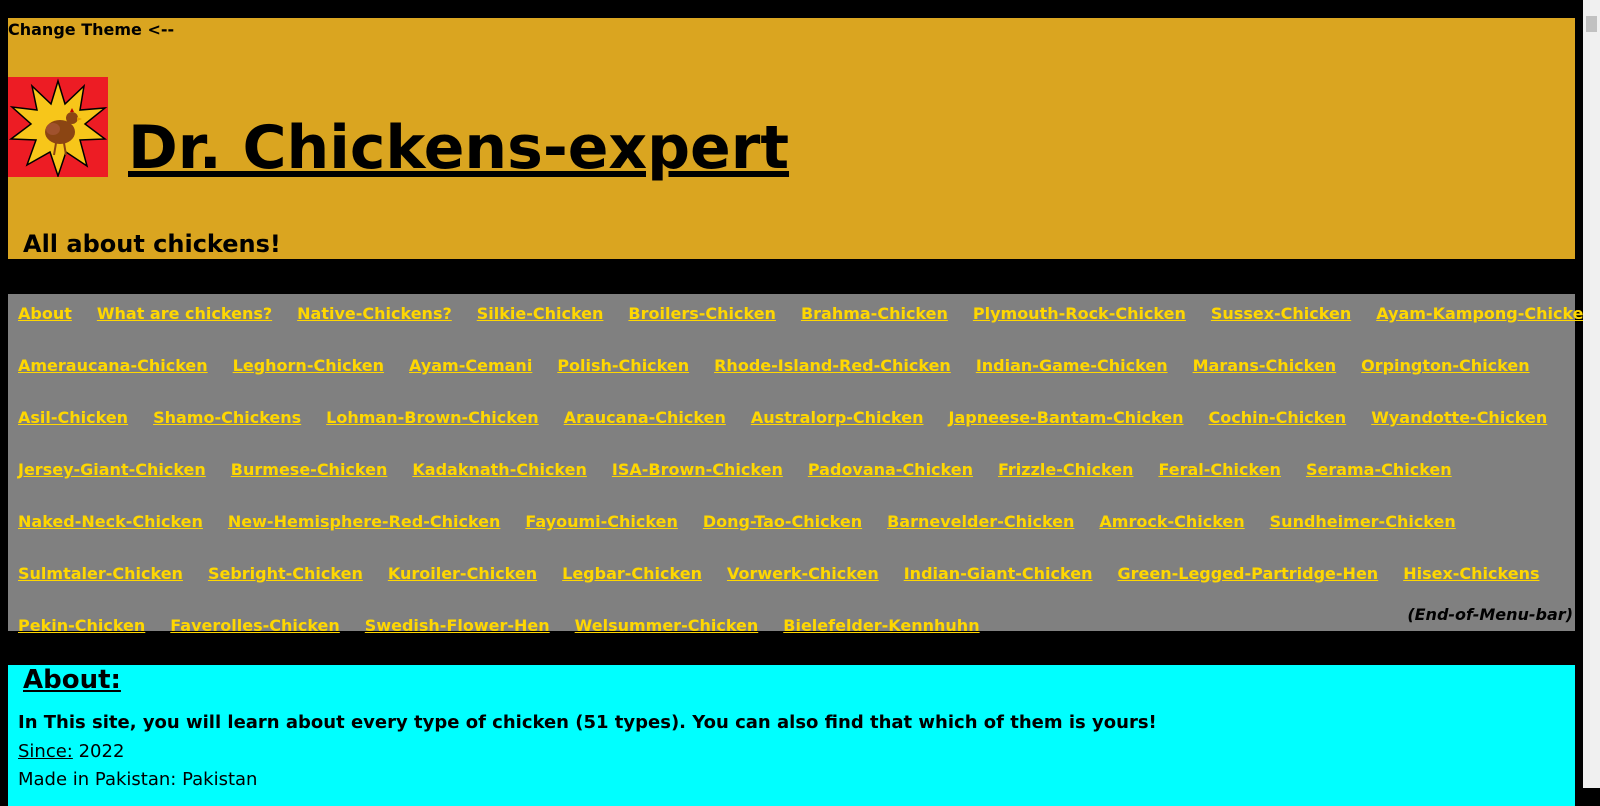 The width and height of the screenshot is (1600, 806). I want to click on menu-link: Serama-Chicken, so click(1379, 469).